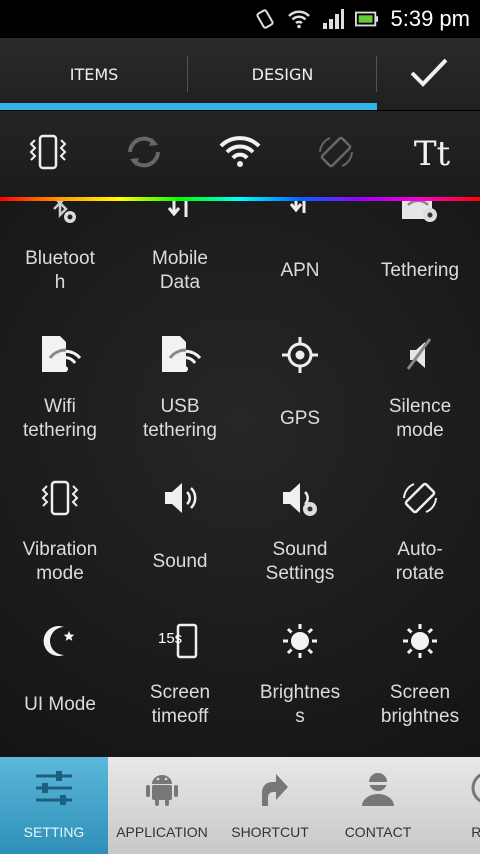  I want to click on grid-item-label: Auto- rotate, so click(420, 561).